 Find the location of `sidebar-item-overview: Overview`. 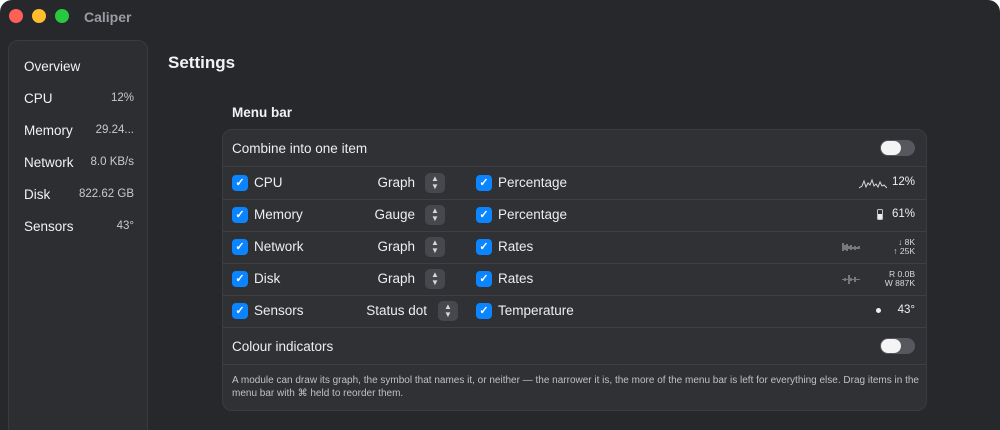

sidebar-item-overview: Overview is located at coordinates (78, 67).